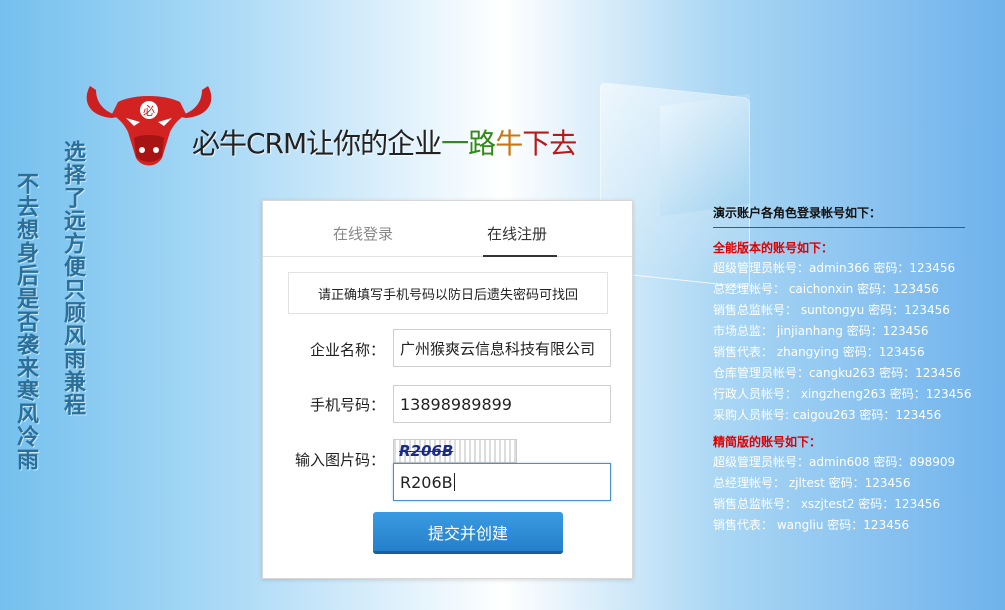 This screenshot has width=1005, height=610. Describe the element at coordinates (468, 533) in the screenshot. I see `submit-create-button: 提交并创建` at that location.